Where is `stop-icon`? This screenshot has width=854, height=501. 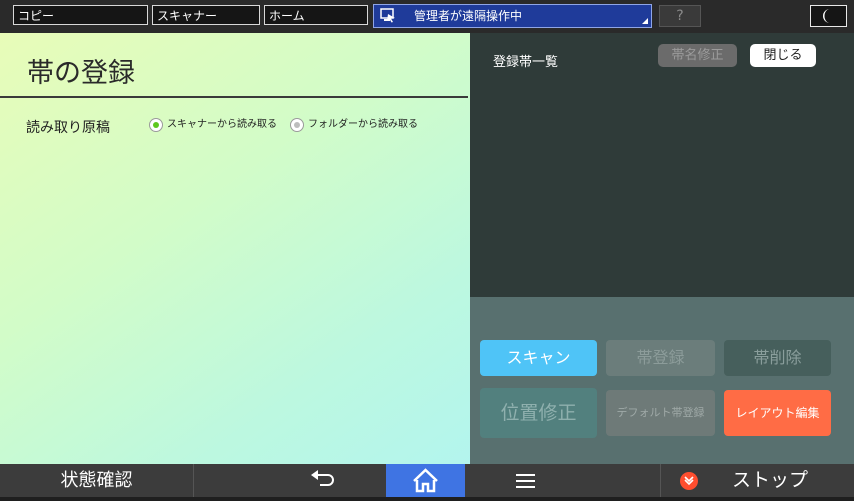 stop-icon is located at coordinates (689, 481).